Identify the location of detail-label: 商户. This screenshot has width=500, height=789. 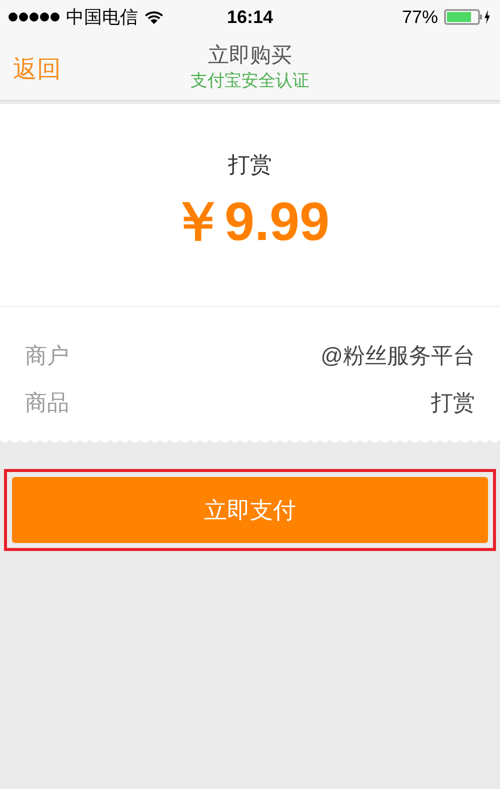
(47, 356).